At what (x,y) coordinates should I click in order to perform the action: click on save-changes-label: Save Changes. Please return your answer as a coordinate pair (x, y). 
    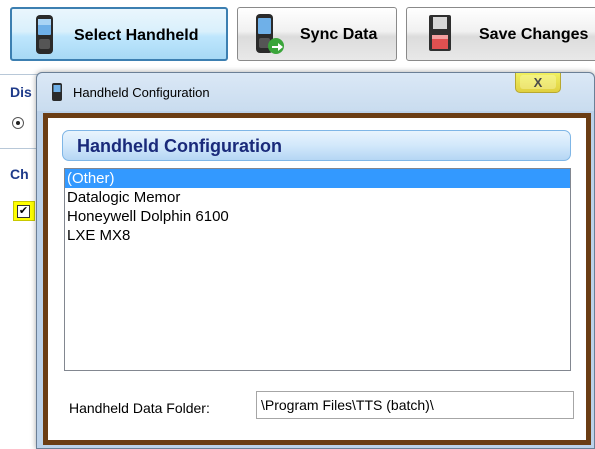
    Looking at the image, I should click on (534, 34).